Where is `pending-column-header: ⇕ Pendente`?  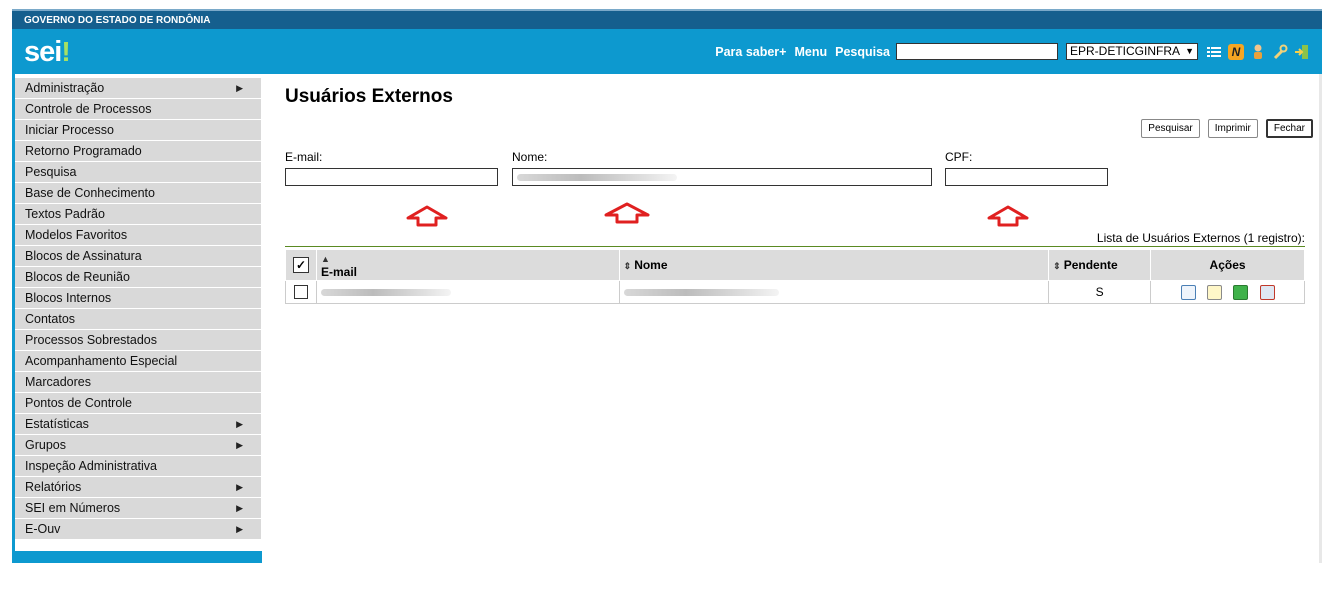 pending-column-header: ⇕ Pendente is located at coordinates (1100, 265).